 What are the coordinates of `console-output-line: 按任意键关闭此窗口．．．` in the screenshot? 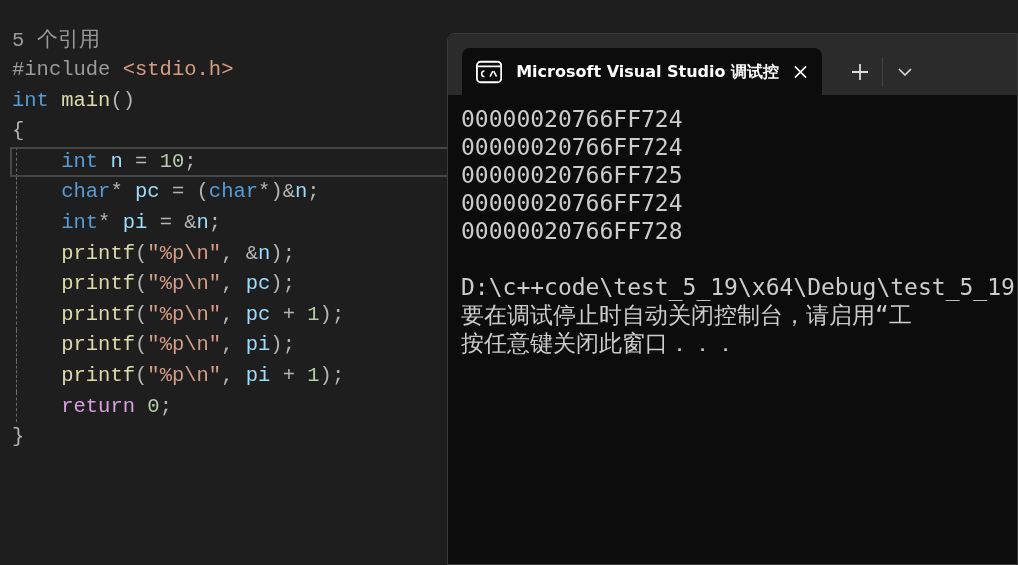 It's located at (599, 343).